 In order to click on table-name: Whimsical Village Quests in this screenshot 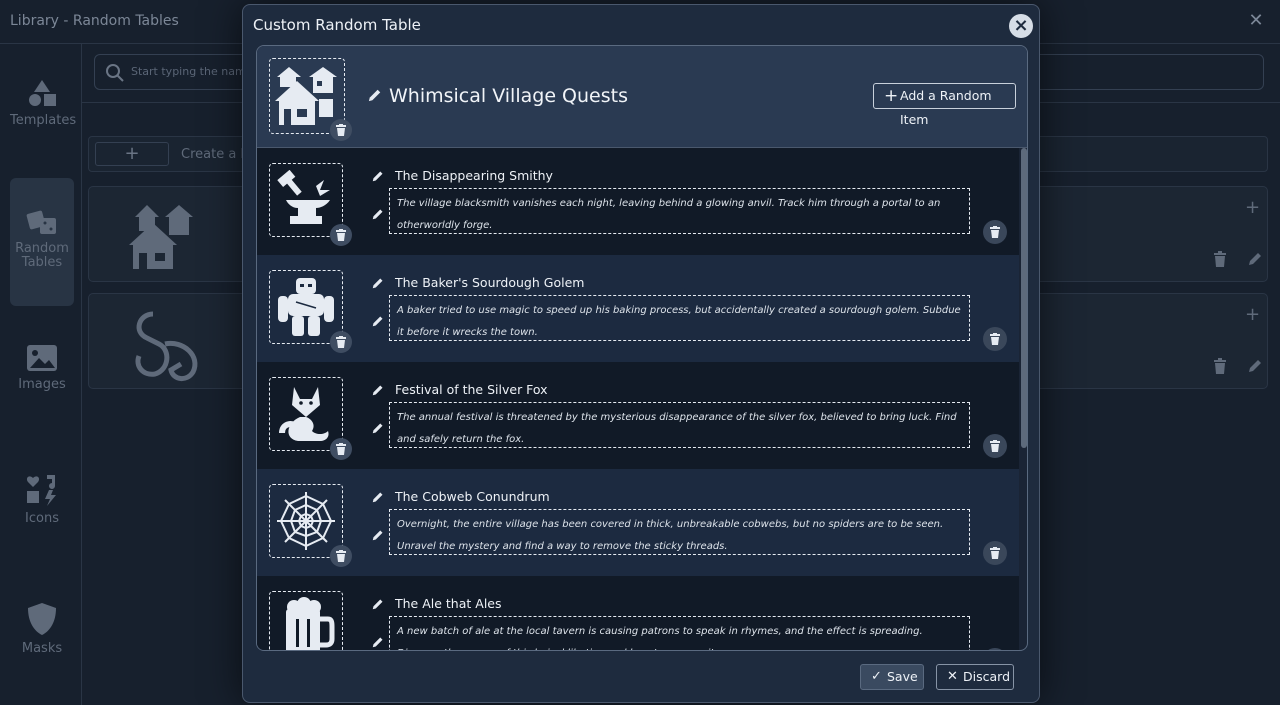, I will do `click(508, 96)`.